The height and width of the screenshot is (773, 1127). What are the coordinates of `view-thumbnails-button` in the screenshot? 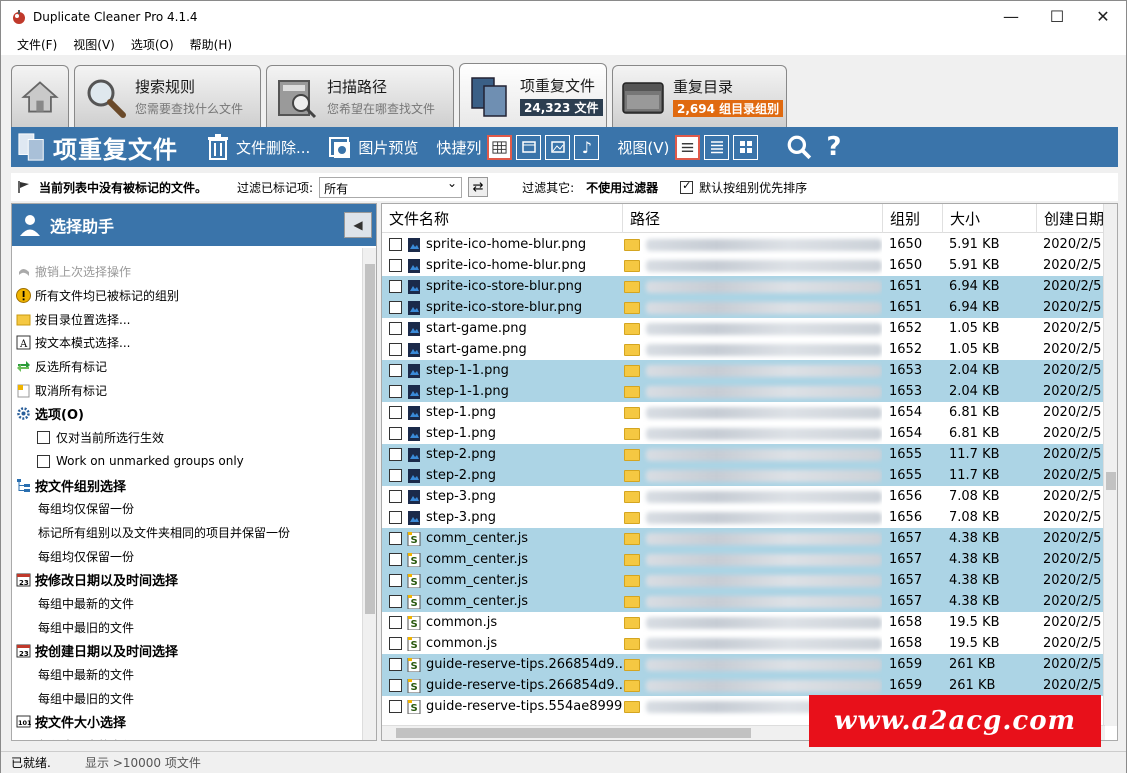 It's located at (746, 147).